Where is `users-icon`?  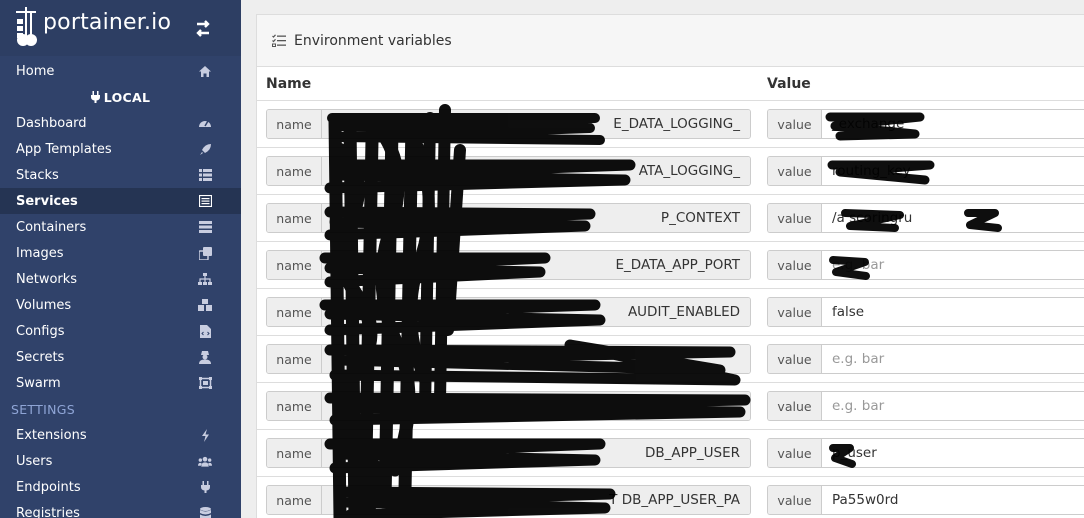 users-icon is located at coordinates (205, 461).